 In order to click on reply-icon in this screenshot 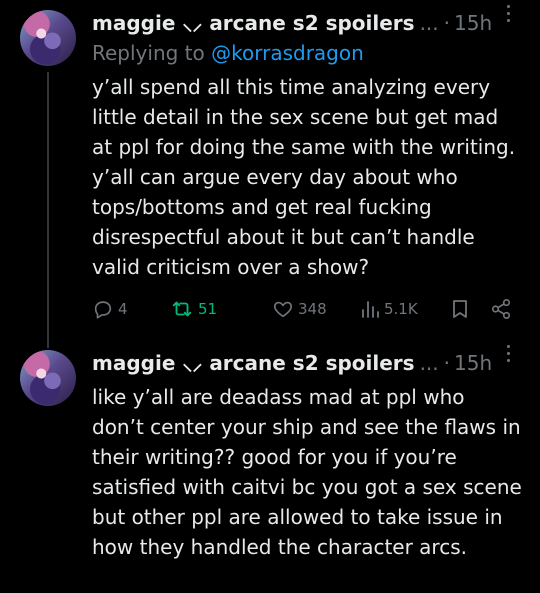, I will do `click(103, 309)`.